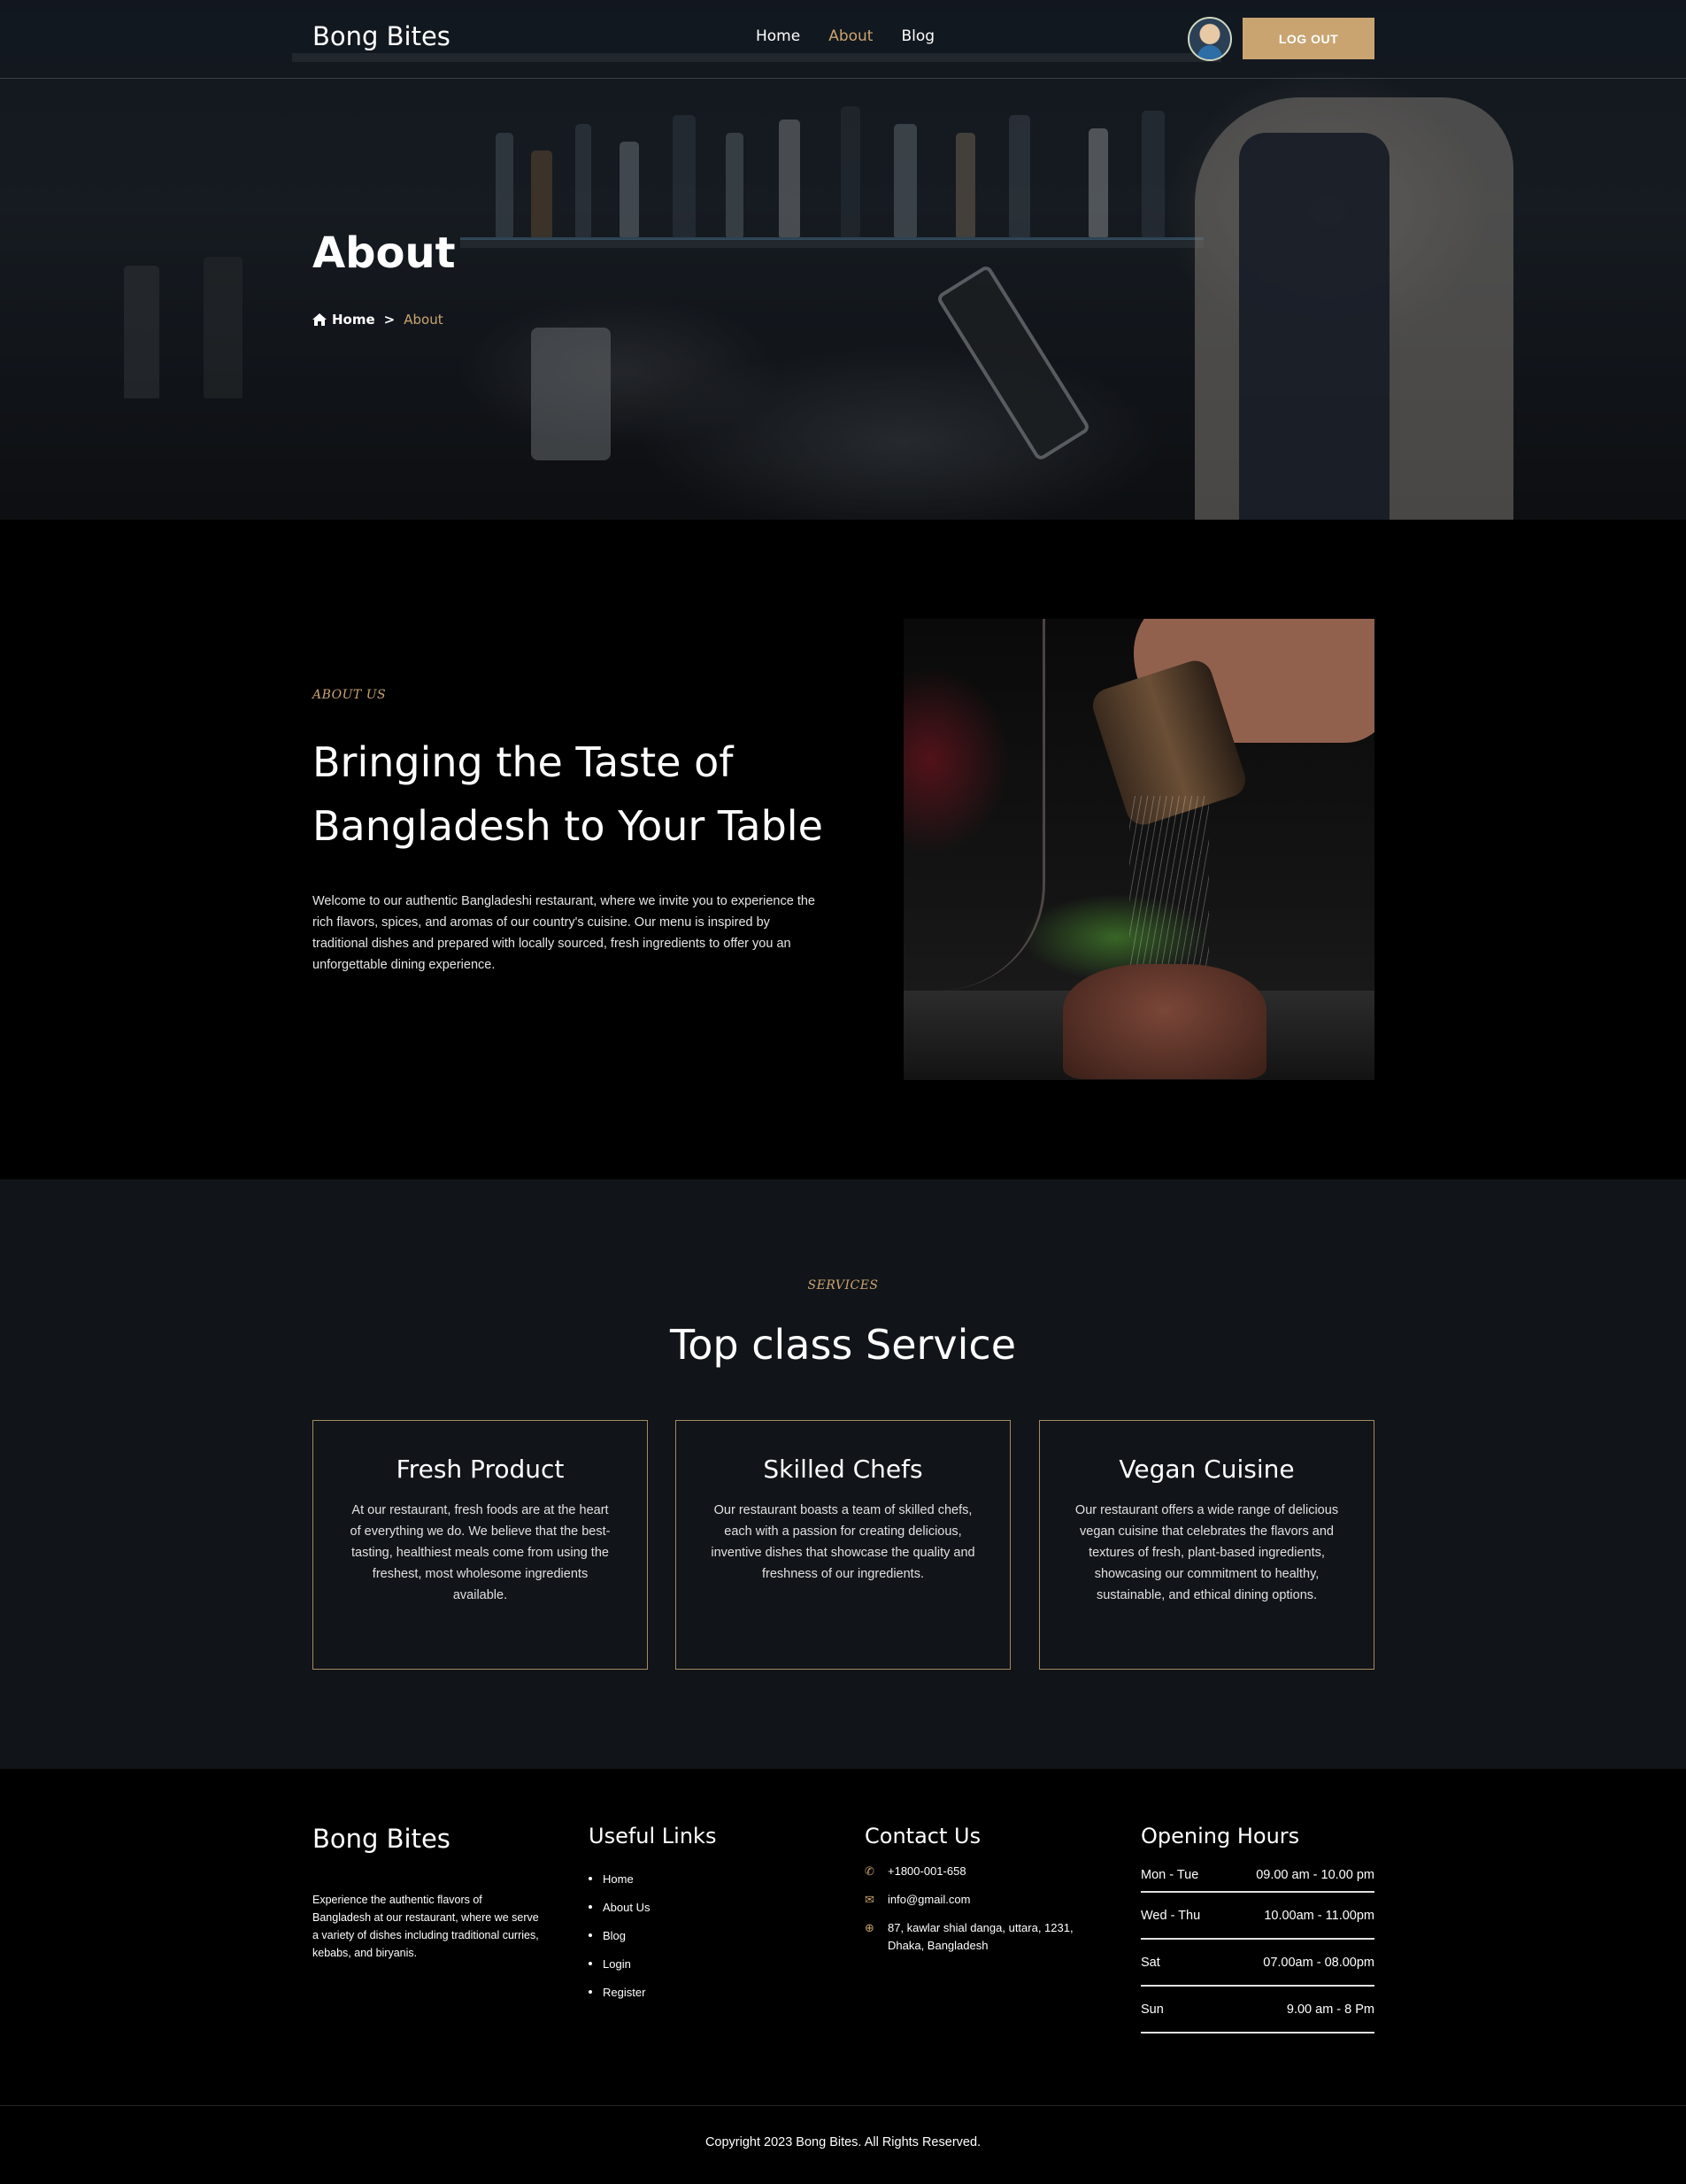 The width and height of the screenshot is (1686, 2184). Describe the element at coordinates (850, 36) in the screenshot. I see `nav-about-link: About` at that location.